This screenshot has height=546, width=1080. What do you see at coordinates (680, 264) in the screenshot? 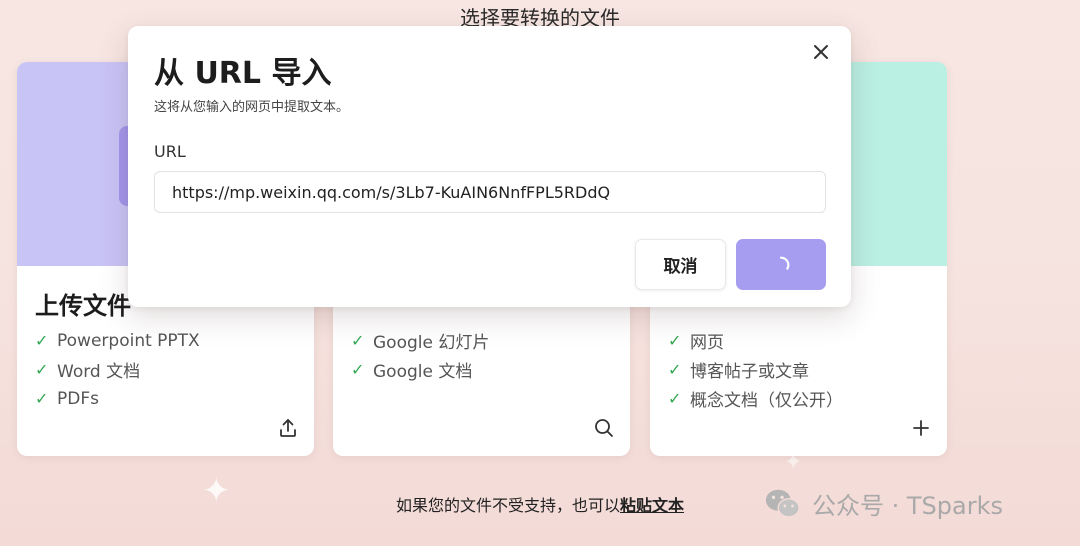
I see `cancel-button: 取消` at bounding box center [680, 264].